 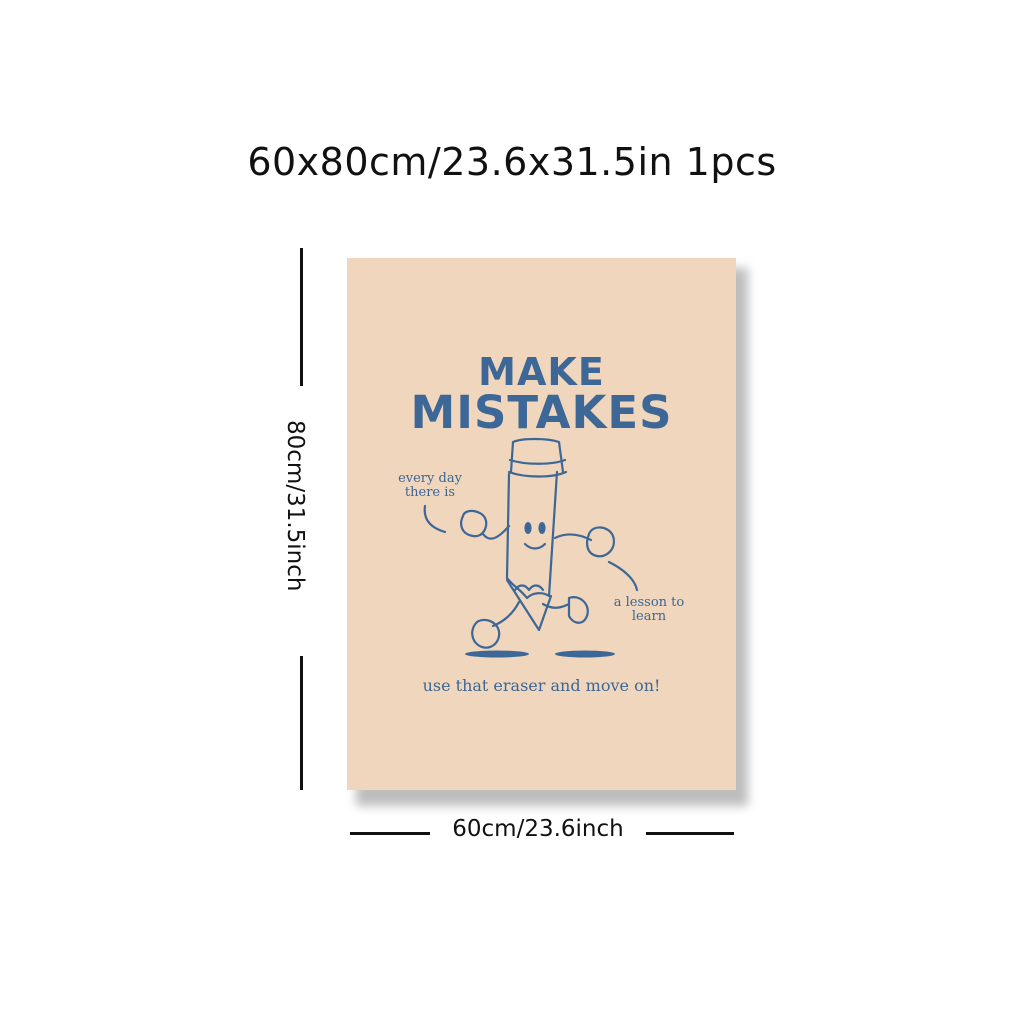 What do you see at coordinates (541, 685) in the screenshot?
I see `poster-footer: use that eraser and move on!` at bounding box center [541, 685].